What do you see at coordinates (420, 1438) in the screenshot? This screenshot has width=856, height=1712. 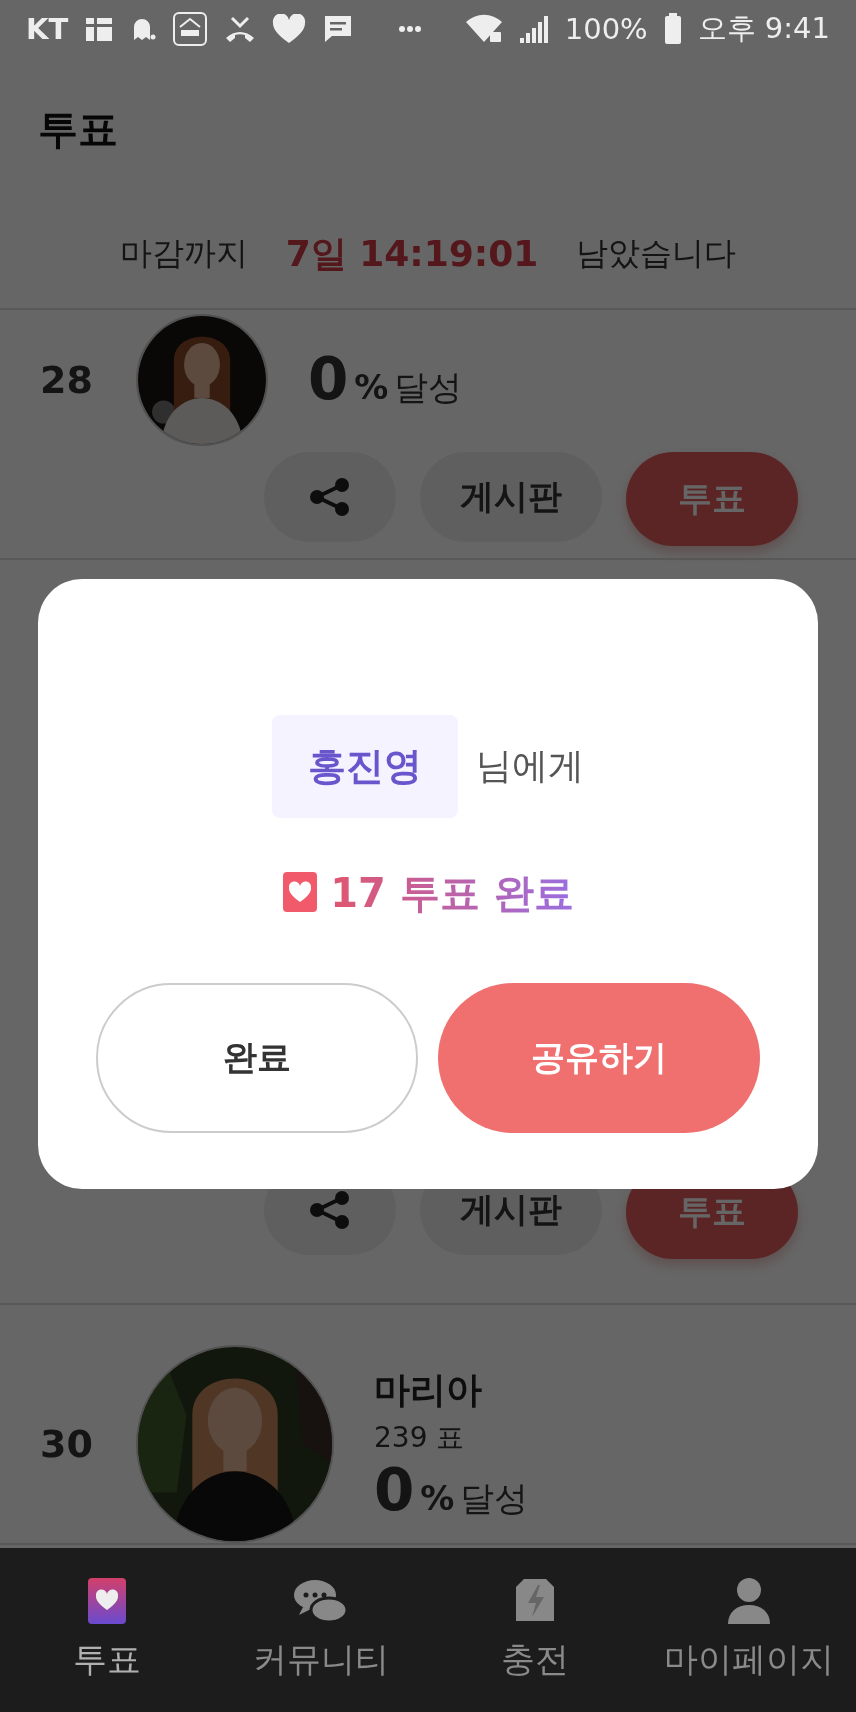 I see `vote-count: 239 표` at bounding box center [420, 1438].